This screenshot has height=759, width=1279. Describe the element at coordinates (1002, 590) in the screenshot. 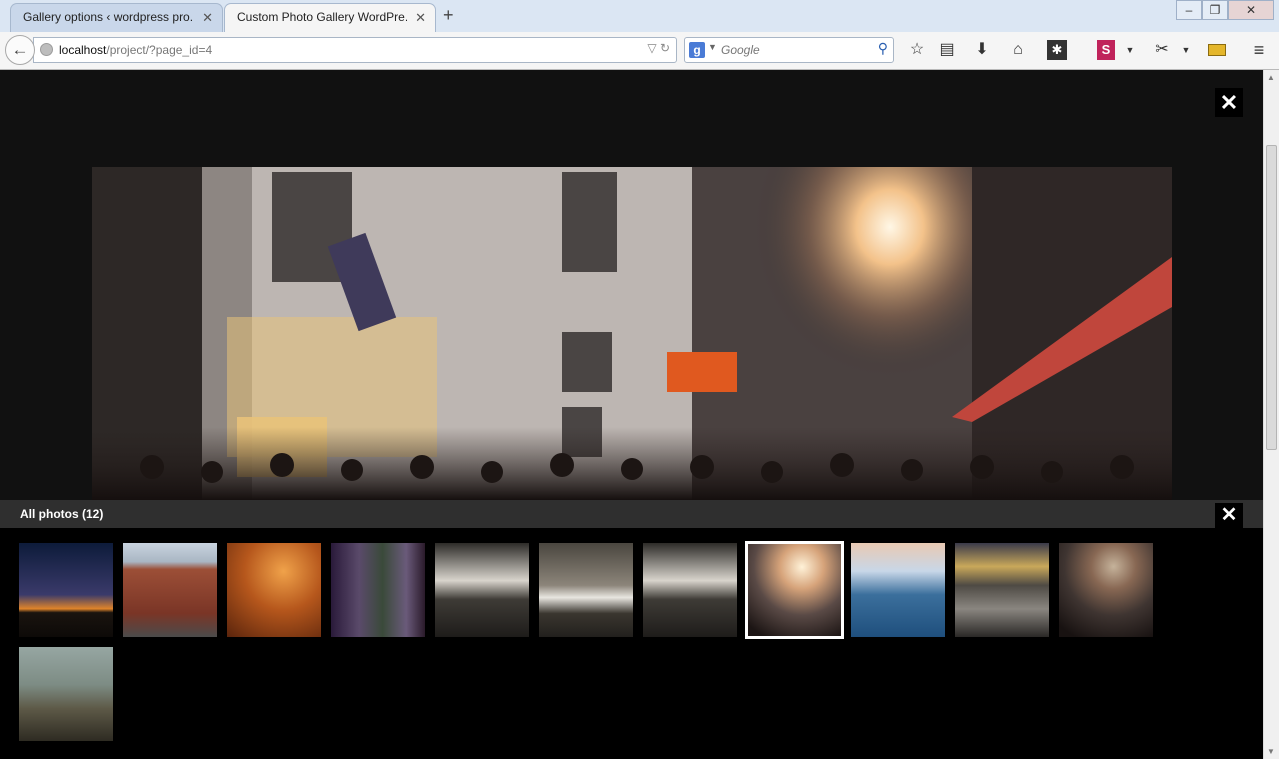

I see `thumb-rocky-shore` at that location.